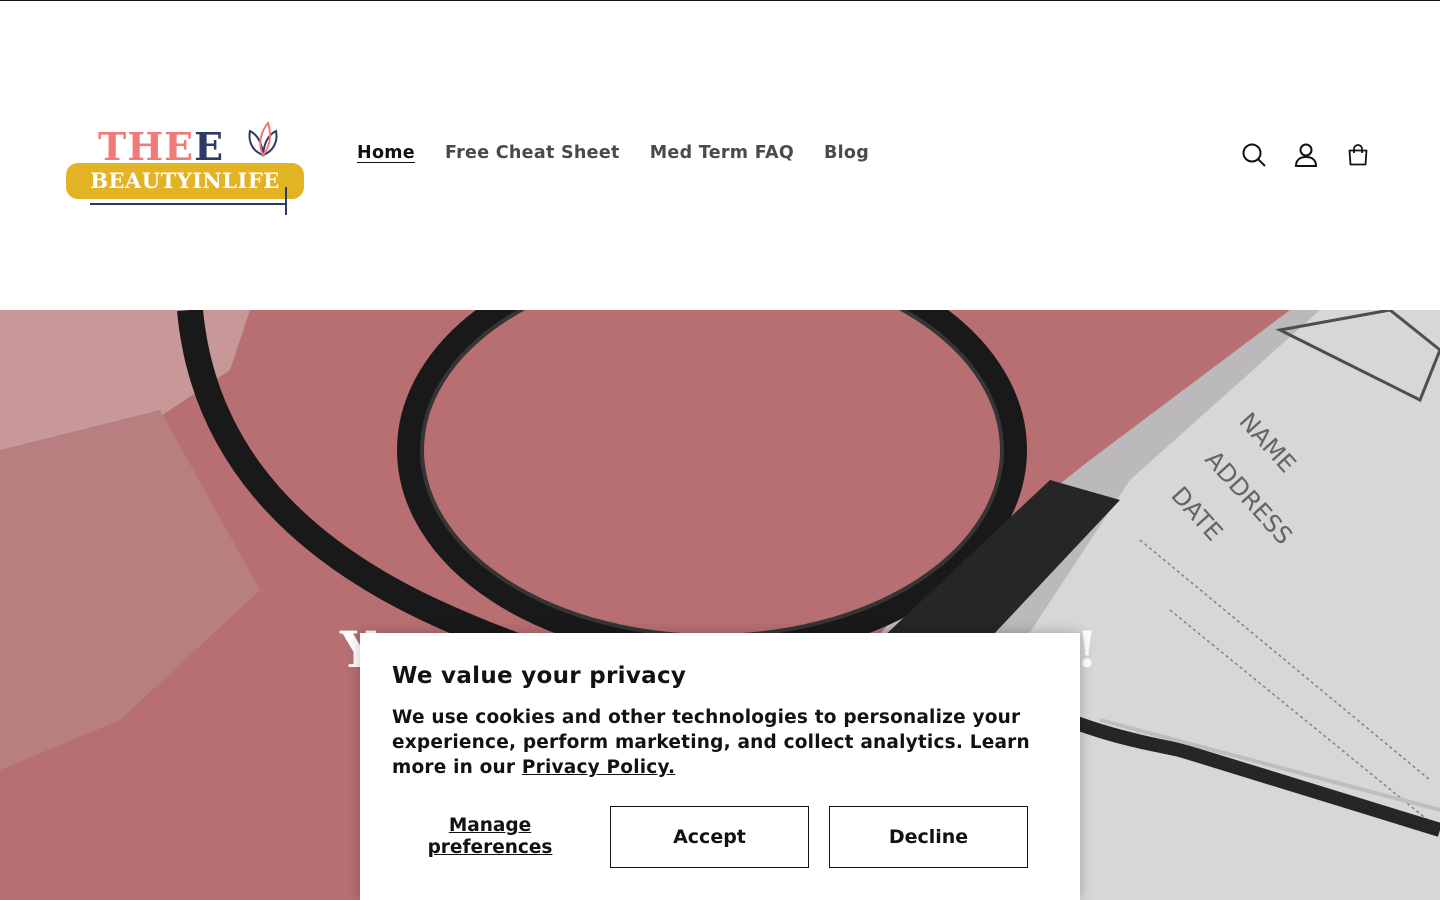 Image resolution: width=1440 pixels, height=900 pixels. Describe the element at coordinates (286, 201) in the screenshot. I see `logo-hook` at that location.